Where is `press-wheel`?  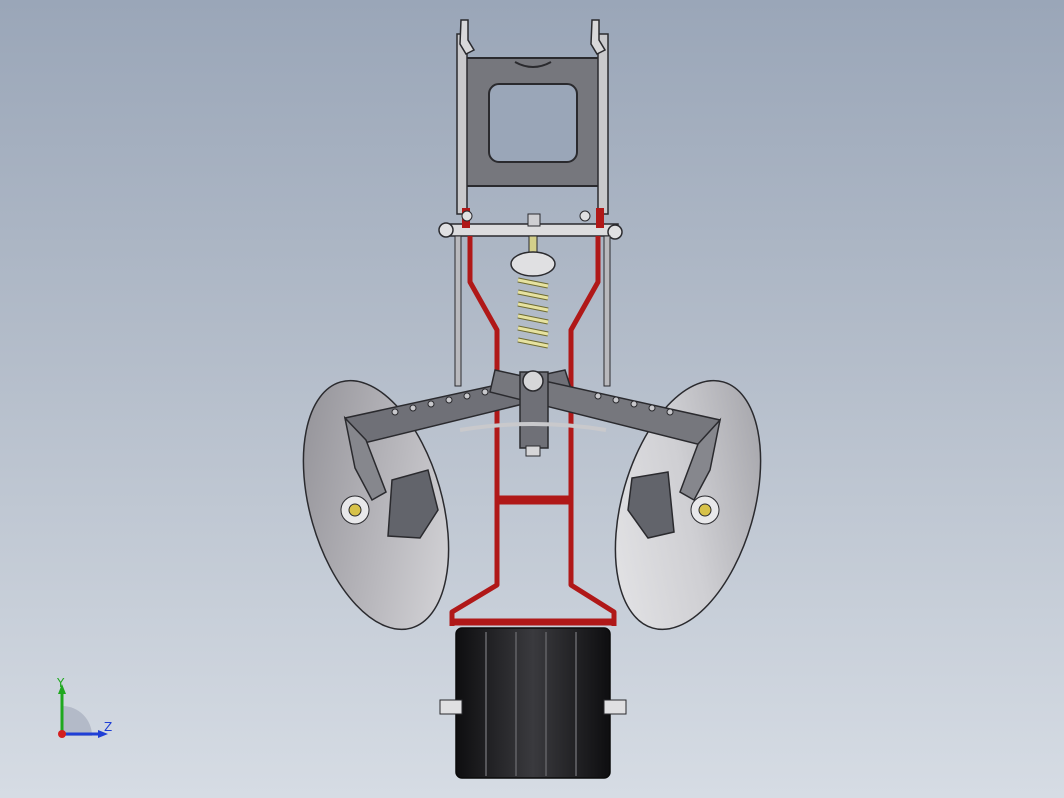 press-wheel is located at coordinates (533, 703).